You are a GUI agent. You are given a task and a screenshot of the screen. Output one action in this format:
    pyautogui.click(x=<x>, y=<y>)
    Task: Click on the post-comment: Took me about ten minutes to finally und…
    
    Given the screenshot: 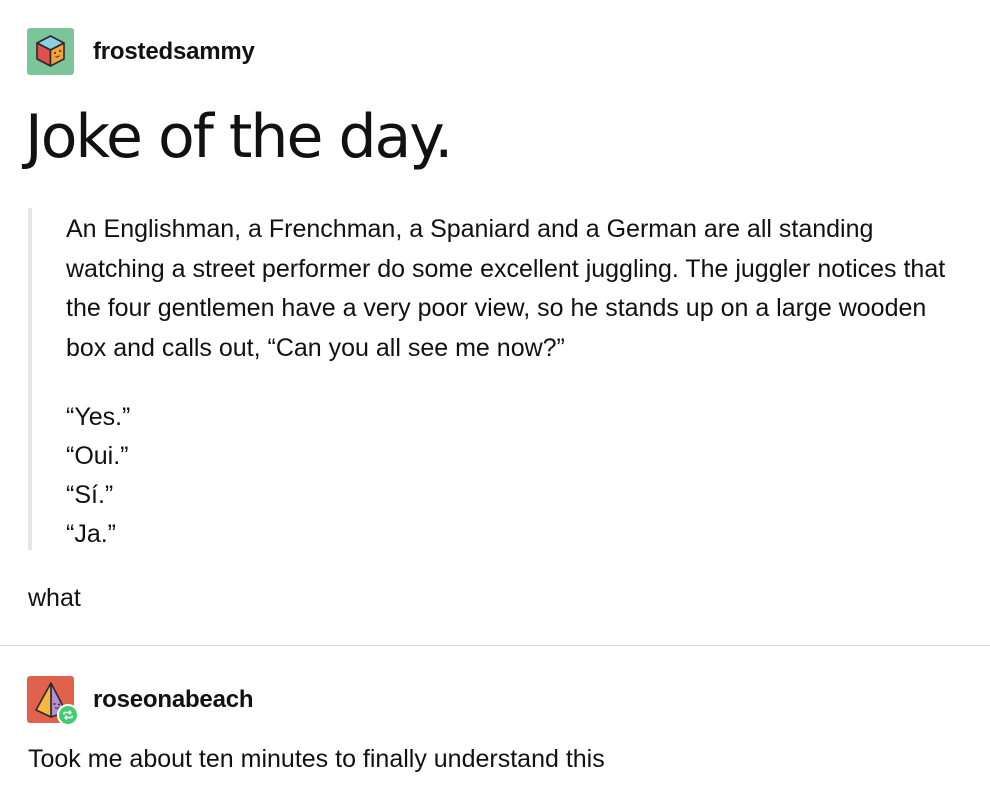 What is the action you would take?
    pyautogui.click(x=316, y=759)
    